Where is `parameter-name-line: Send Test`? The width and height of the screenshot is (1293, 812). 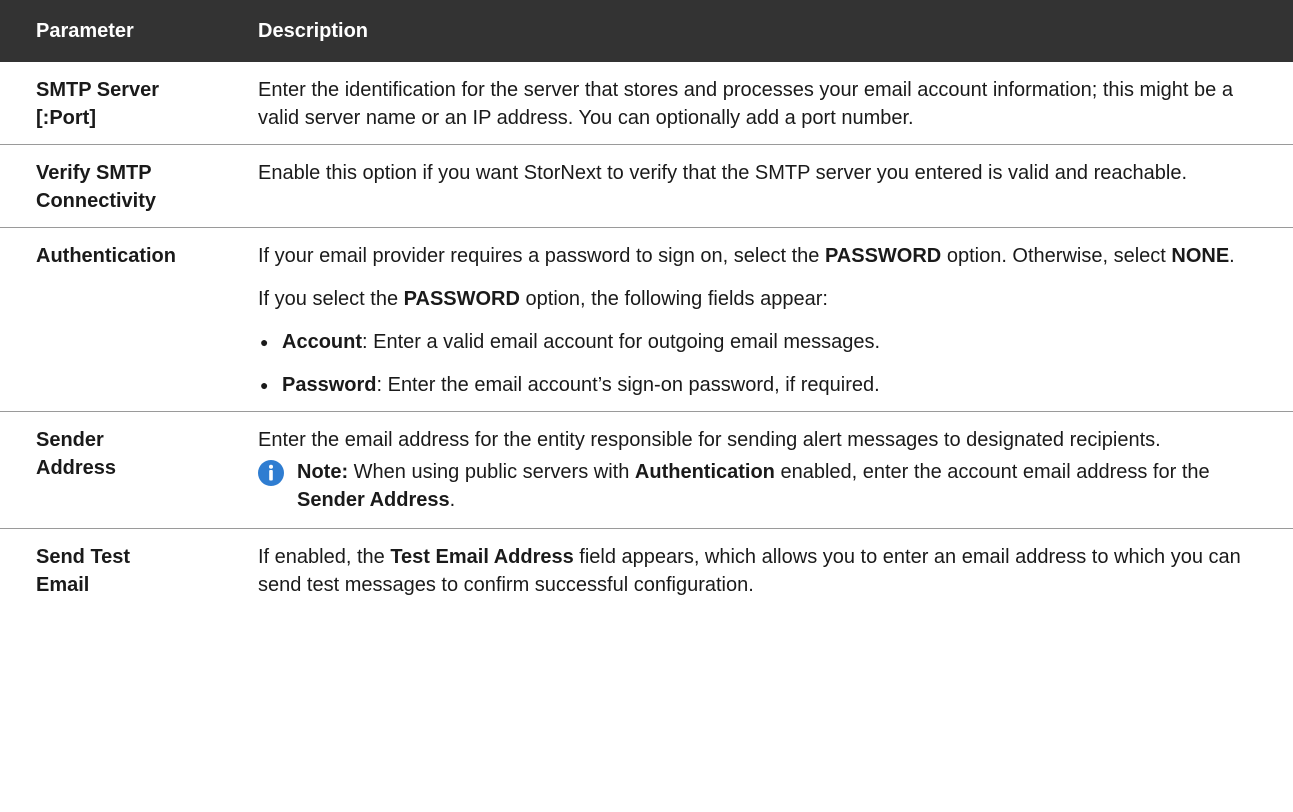 parameter-name-line: Send Test is located at coordinates (83, 557).